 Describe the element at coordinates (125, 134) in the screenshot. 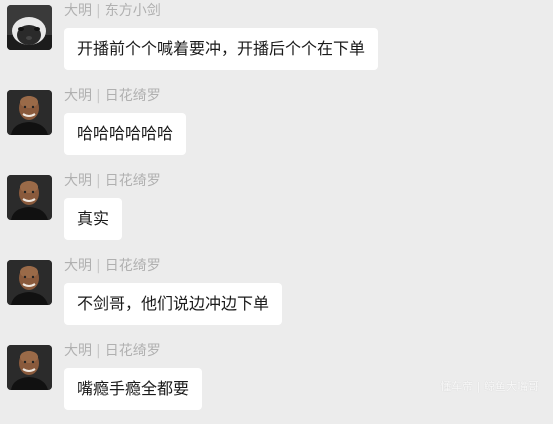

I see `message-bubble: 哈哈哈哈哈哈` at that location.